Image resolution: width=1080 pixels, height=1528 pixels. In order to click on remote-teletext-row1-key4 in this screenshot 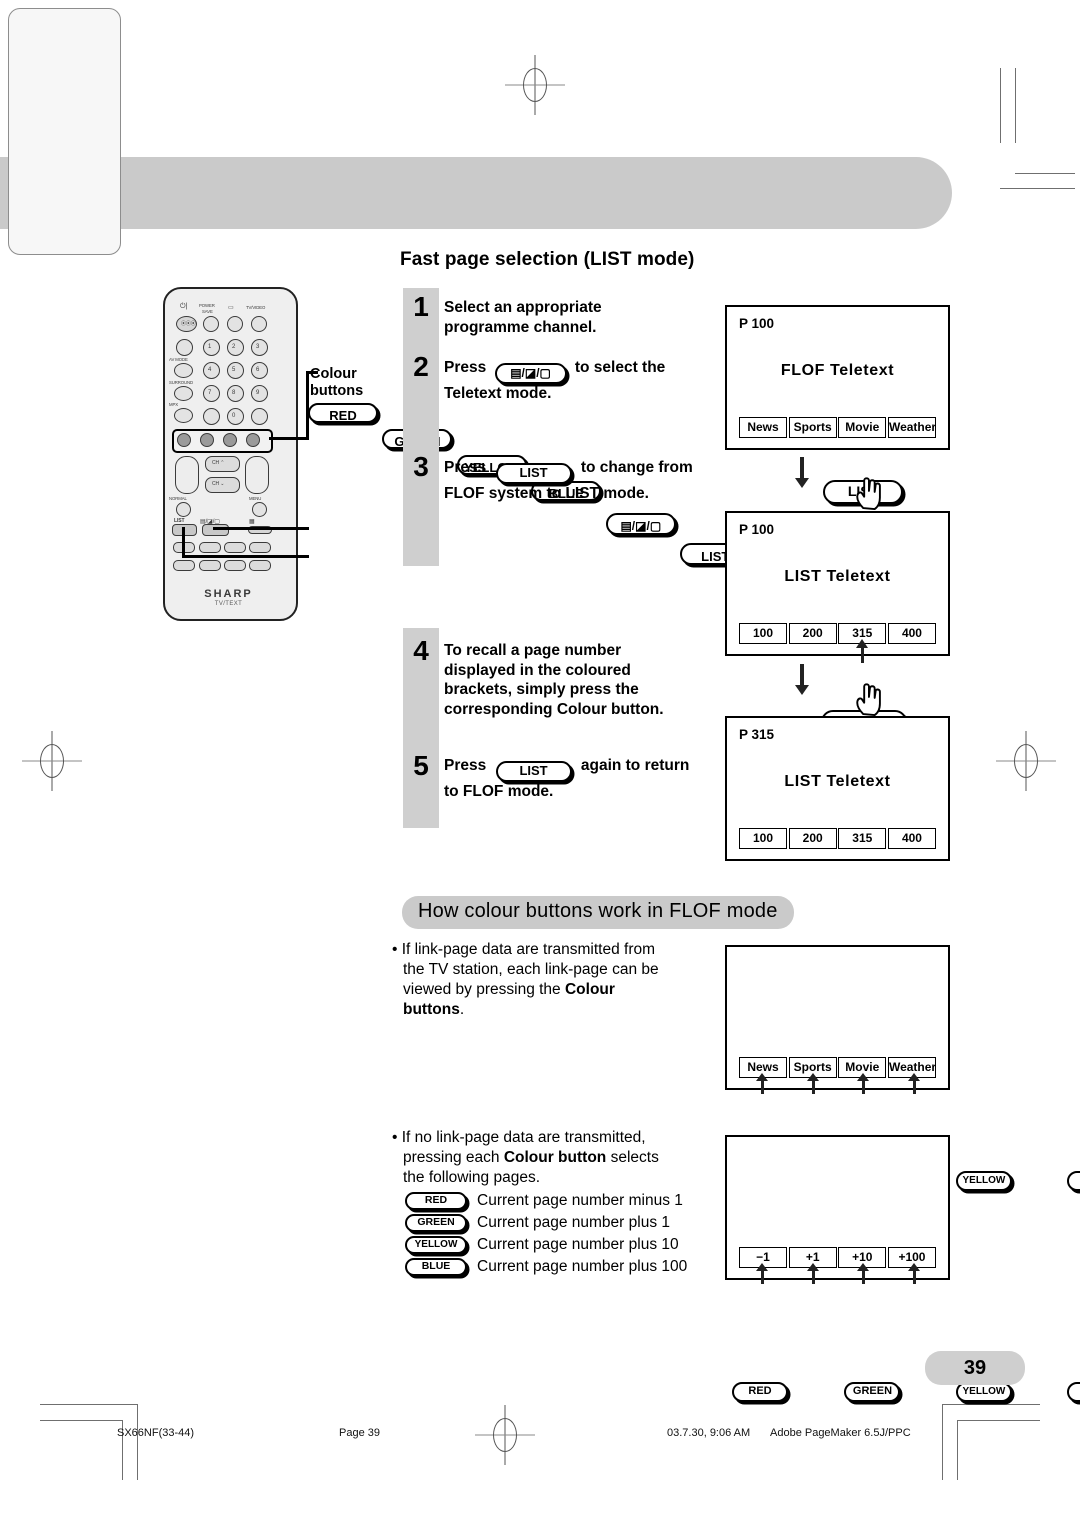, I will do `click(260, 547)`.